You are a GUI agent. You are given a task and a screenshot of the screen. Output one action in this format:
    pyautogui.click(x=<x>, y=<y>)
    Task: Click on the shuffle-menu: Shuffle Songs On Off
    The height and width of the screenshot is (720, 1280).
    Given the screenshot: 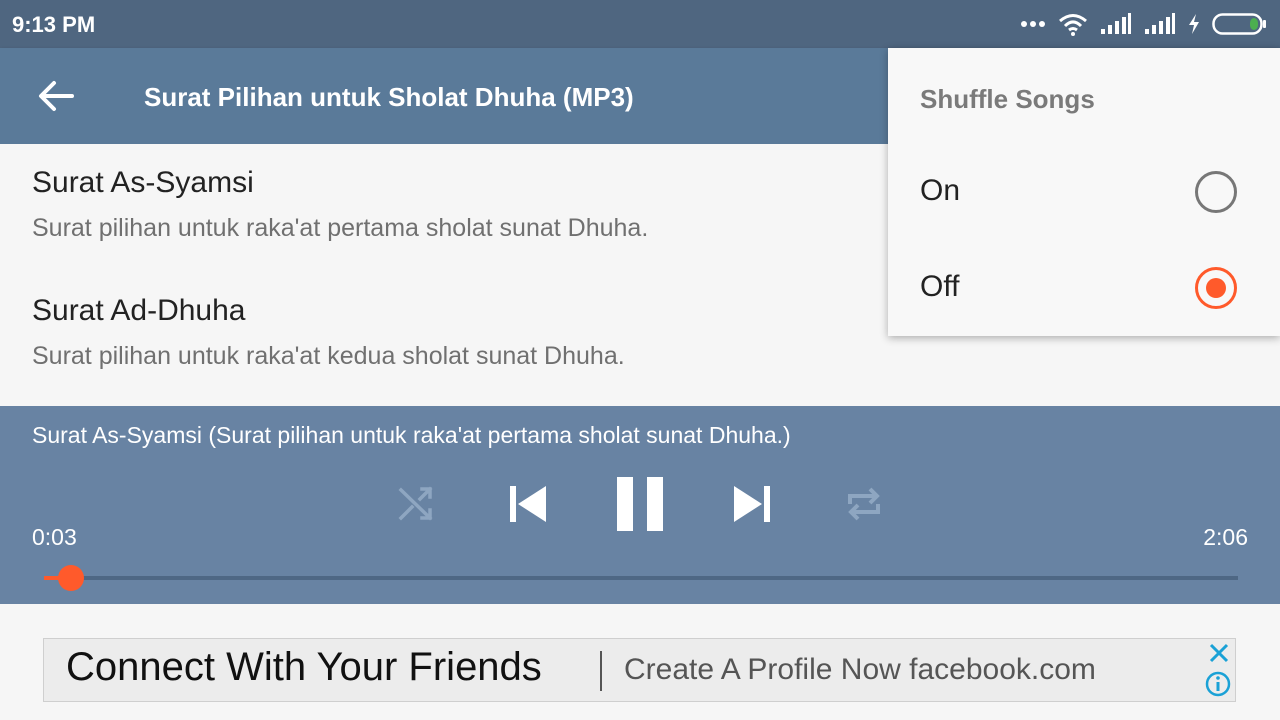 What is the action you would take?
    pyautogui.click(x=1084, y=192)
    